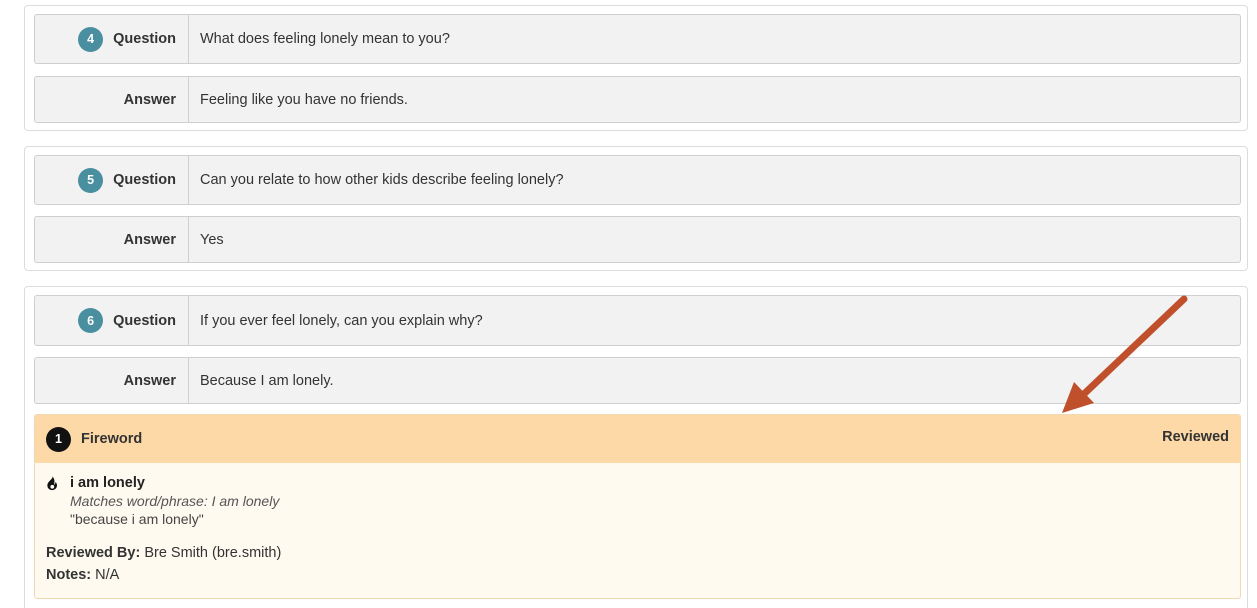 The height and width of the screenshot is (608, 1257). What do you see at coordinates (112, 320) in the screenshot?
I see `question-label-cell: 6 Question` at bounding box center [112, 320].